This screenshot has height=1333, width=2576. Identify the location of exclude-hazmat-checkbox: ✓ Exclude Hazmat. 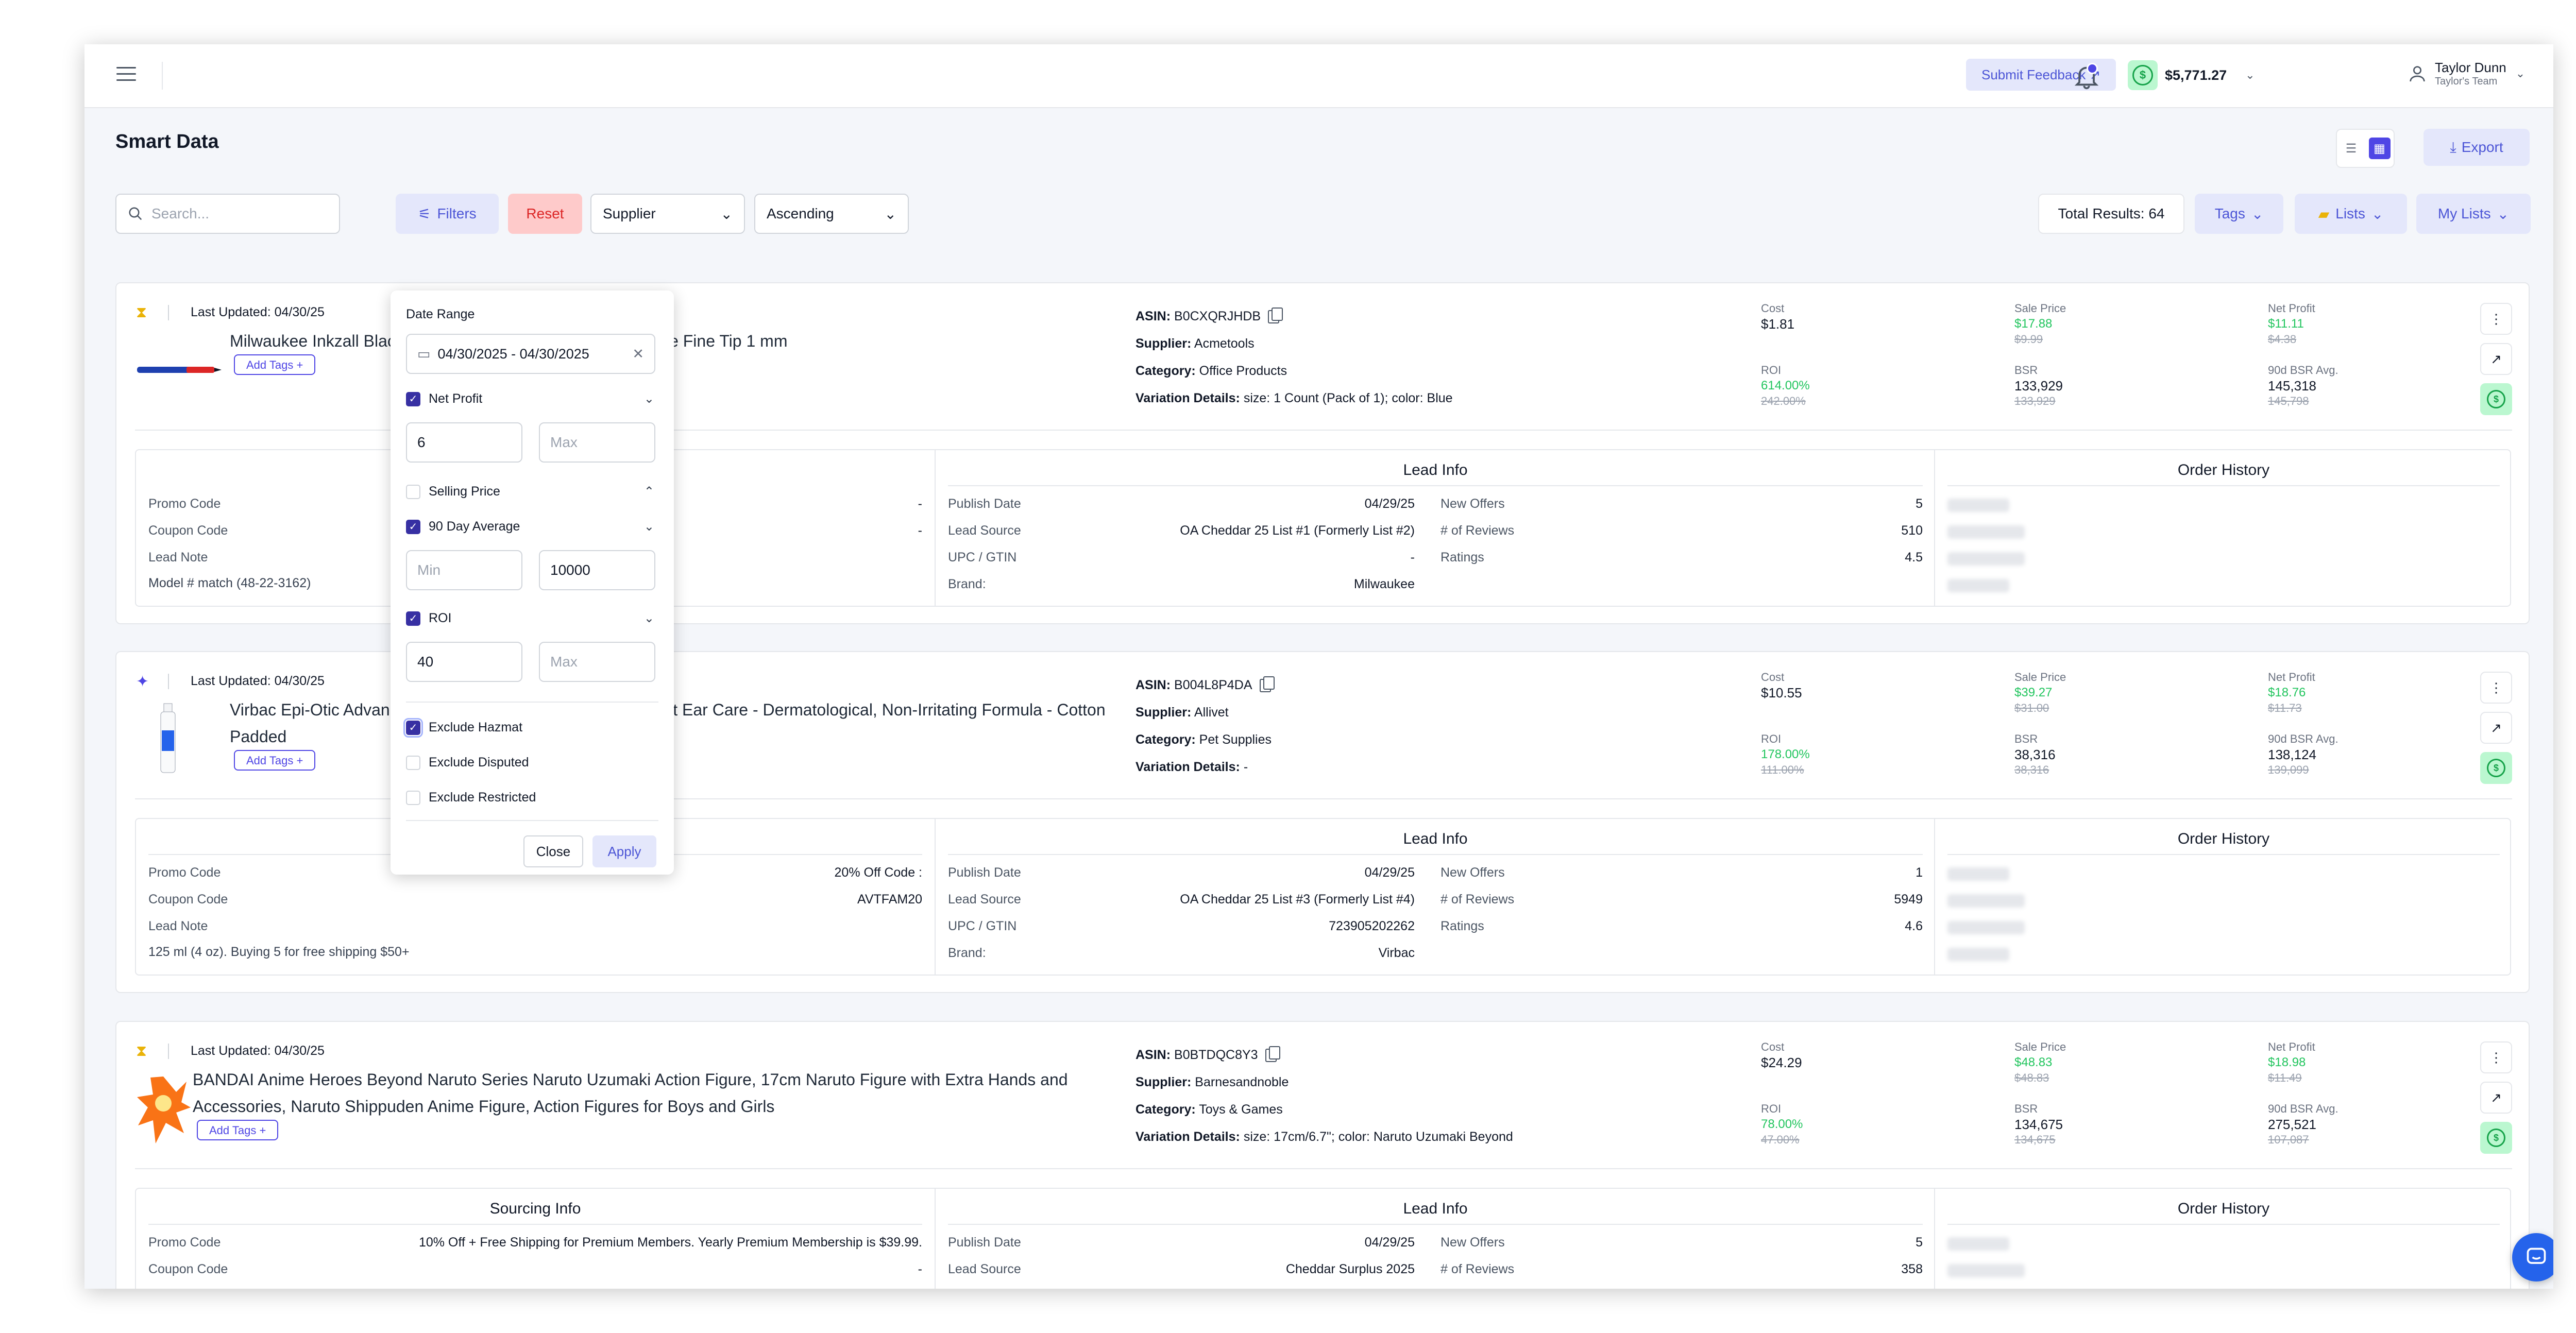
(462, 727).